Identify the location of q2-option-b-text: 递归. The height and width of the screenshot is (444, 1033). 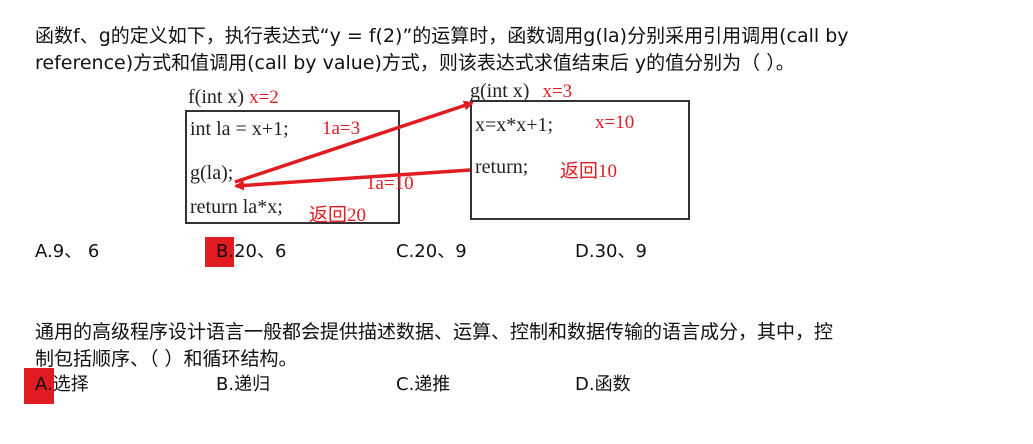
(252, 384).